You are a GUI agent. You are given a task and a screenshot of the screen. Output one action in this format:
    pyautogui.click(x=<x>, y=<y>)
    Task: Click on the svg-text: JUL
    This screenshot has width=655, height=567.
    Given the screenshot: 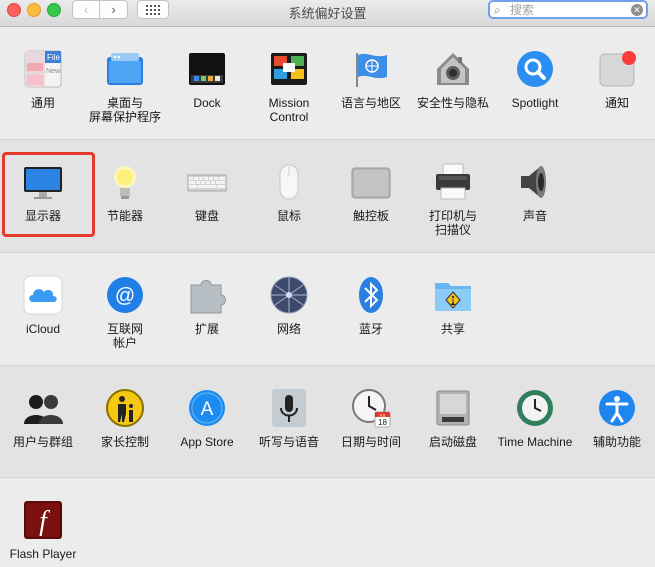 What is the action you would take?
    pyautogui.click(x=383, y=415)
    